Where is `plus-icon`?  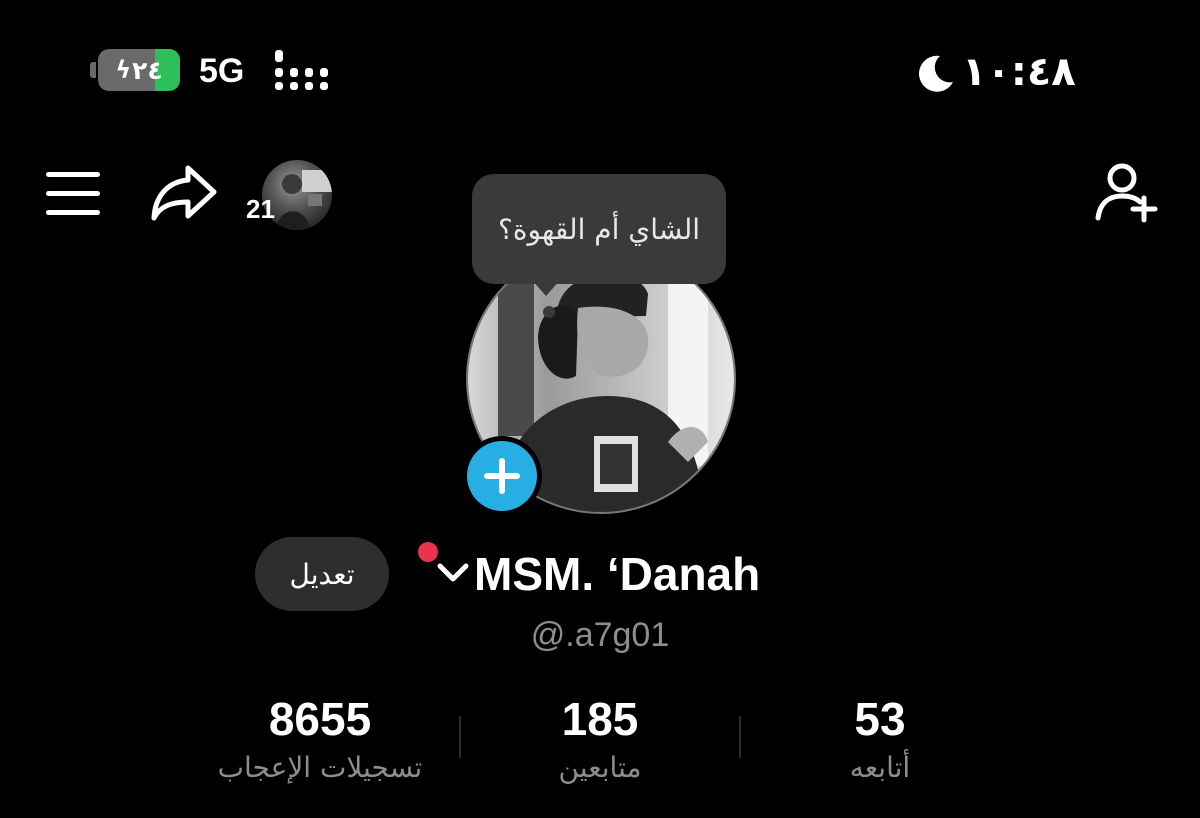 plus-icon is located at coordinates (502, 476).